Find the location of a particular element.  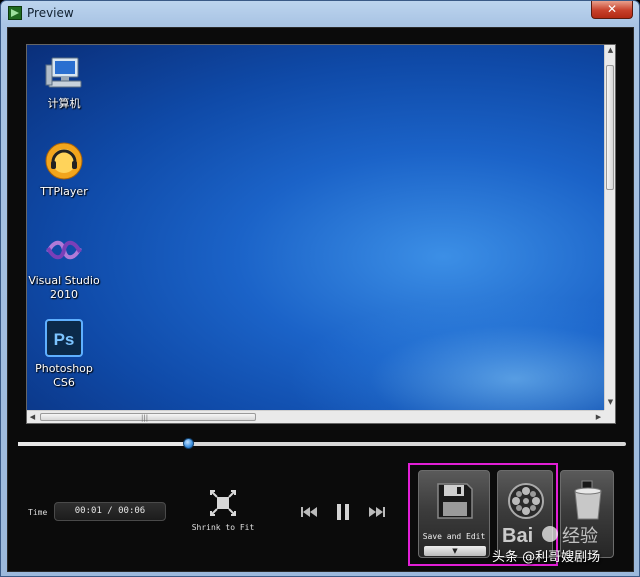

desktop-icon-computer: 计算机 is located at coordinates (64, 82).